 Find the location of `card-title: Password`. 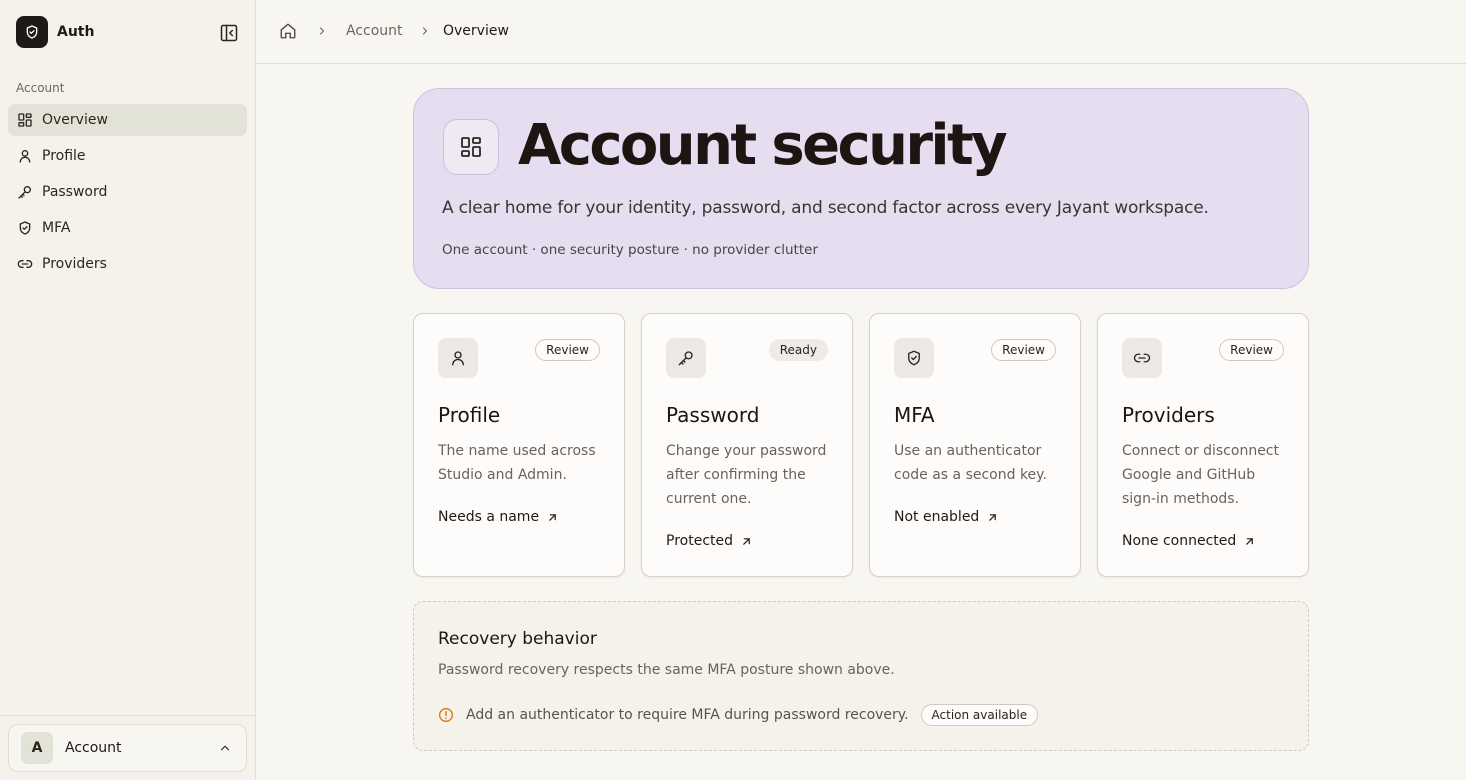

card-title: Password is located at coordinates (713, 415).